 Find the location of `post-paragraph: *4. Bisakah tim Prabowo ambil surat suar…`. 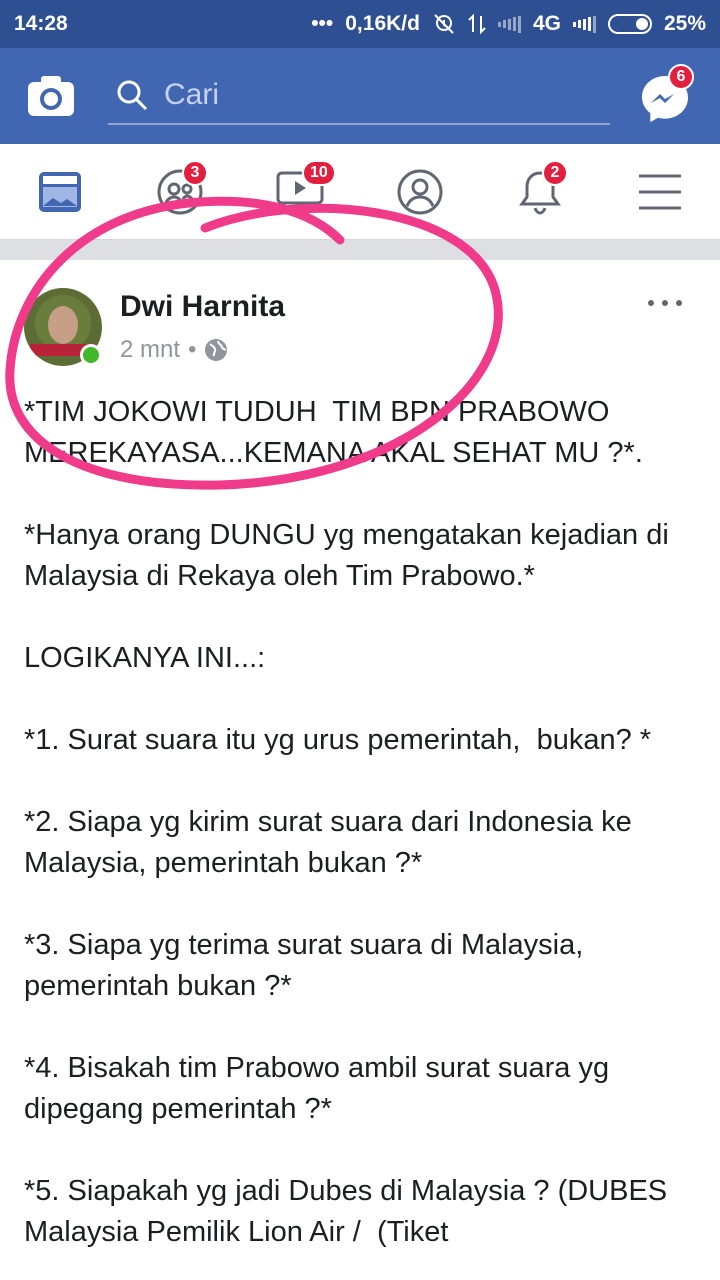

post-paragraph: *4. Bisakah tim Prabowo ambil surat suar… is located at coordinates (321, 1088).